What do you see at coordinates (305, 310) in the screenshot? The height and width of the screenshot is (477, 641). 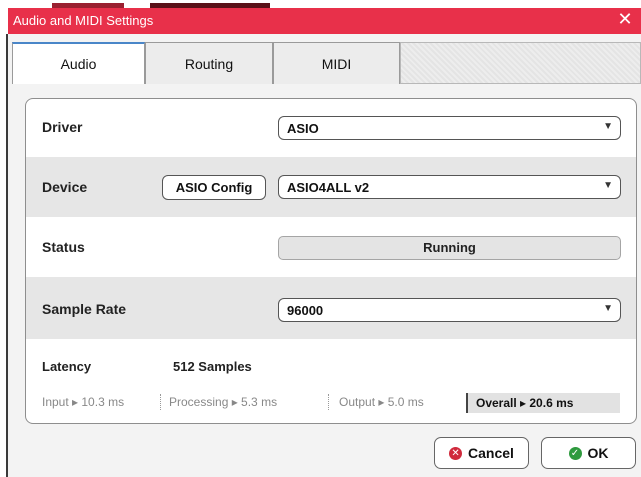 I see `sample-rate-value: 96000` at bounding box center [305, 310].